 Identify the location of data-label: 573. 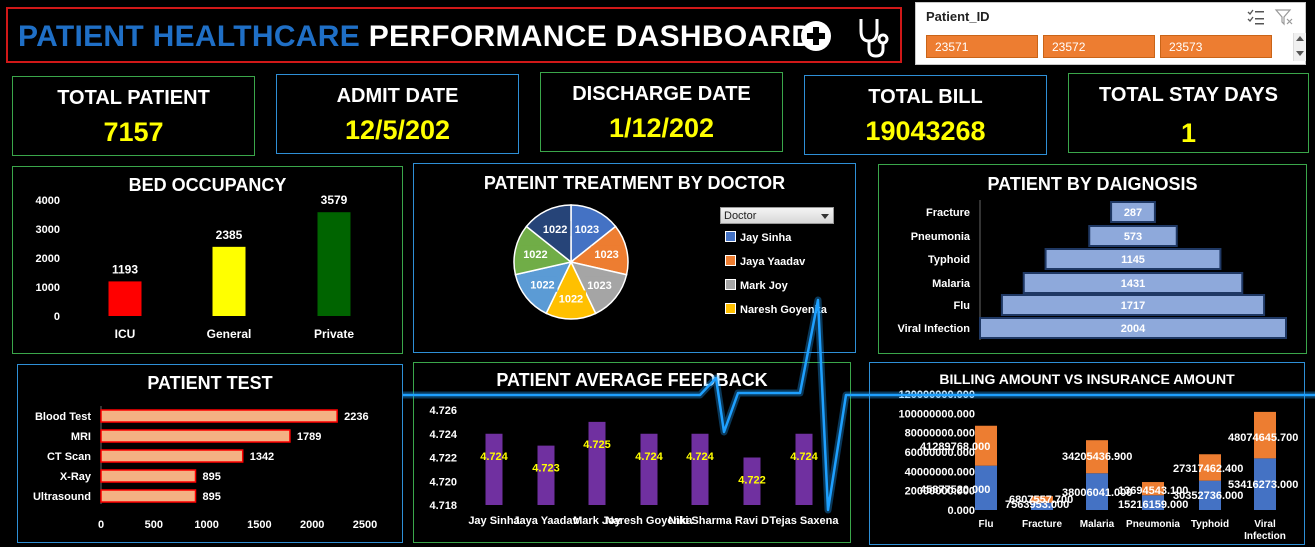
(1133, 237).